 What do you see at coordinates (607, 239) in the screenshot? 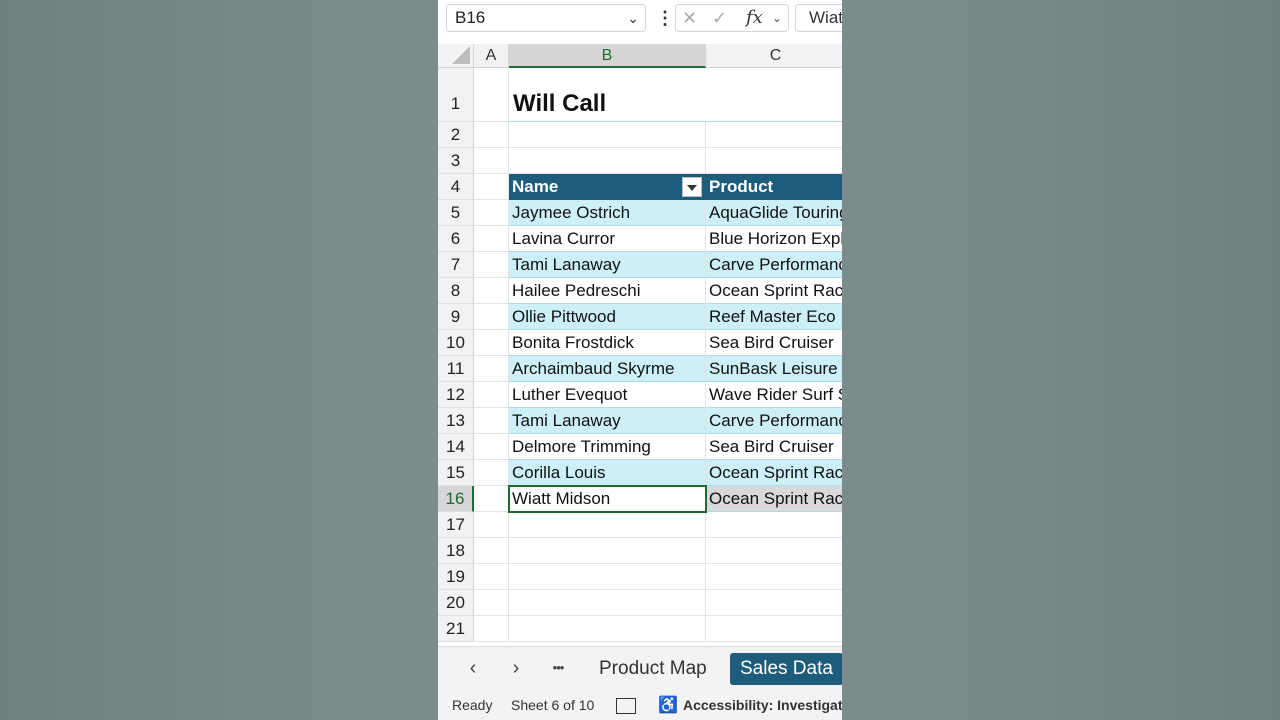
I see `table-cell-name: Lavina Curror` at bounding box center [607, 239].